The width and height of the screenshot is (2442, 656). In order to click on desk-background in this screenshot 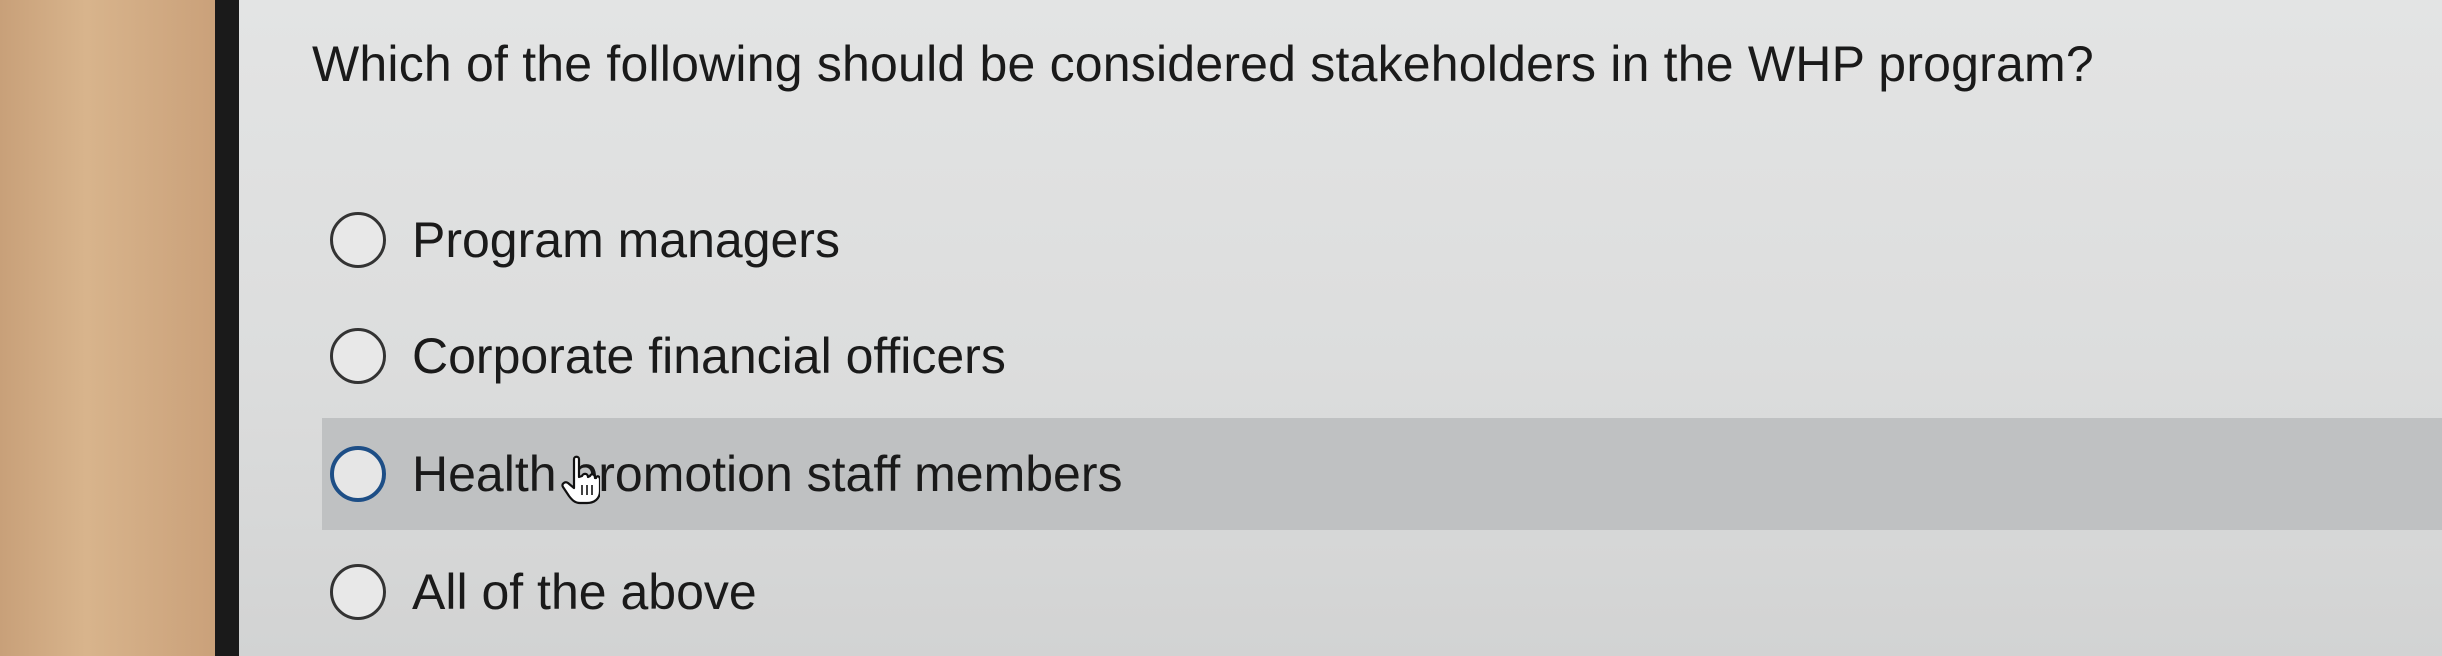, I will do `click(107, 328)`.